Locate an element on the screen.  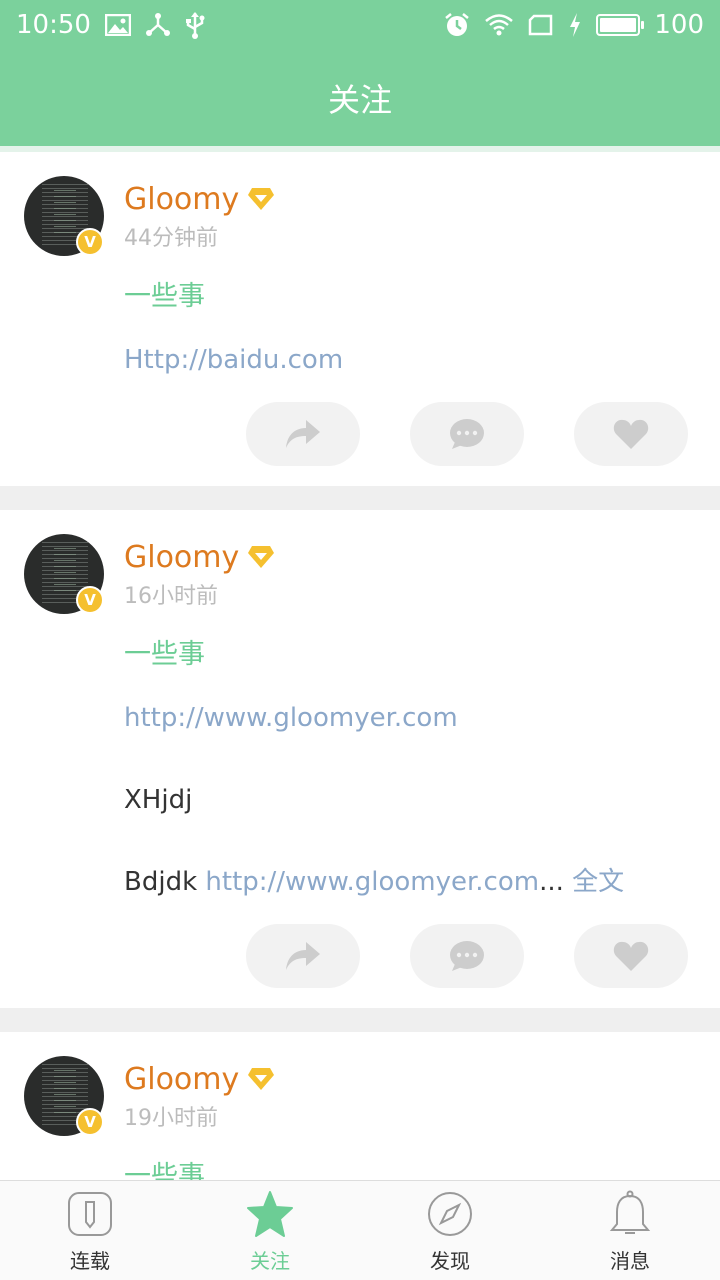
post-inline-link: http://www.gloomyer.com is located at coordinates (372, 882).